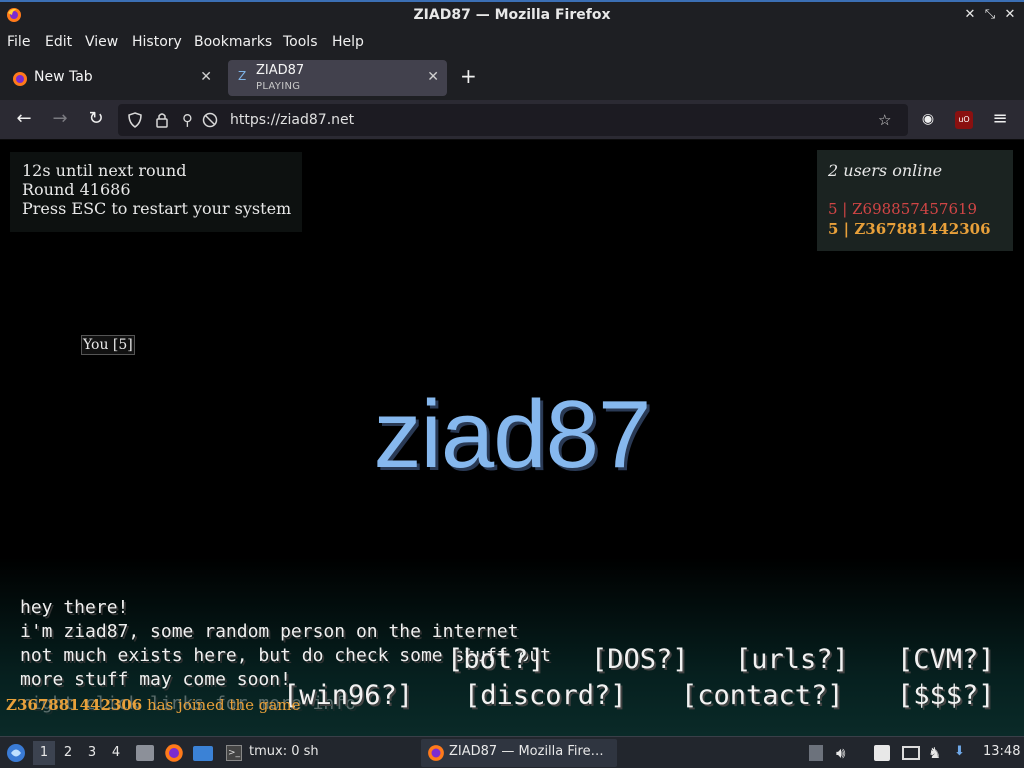 This screenshot has width=1024, height=768. What do you see at coordinates (76, 189) in the screenshot?
I see `round-number: Round 41686` at bounding box center [76, 189].